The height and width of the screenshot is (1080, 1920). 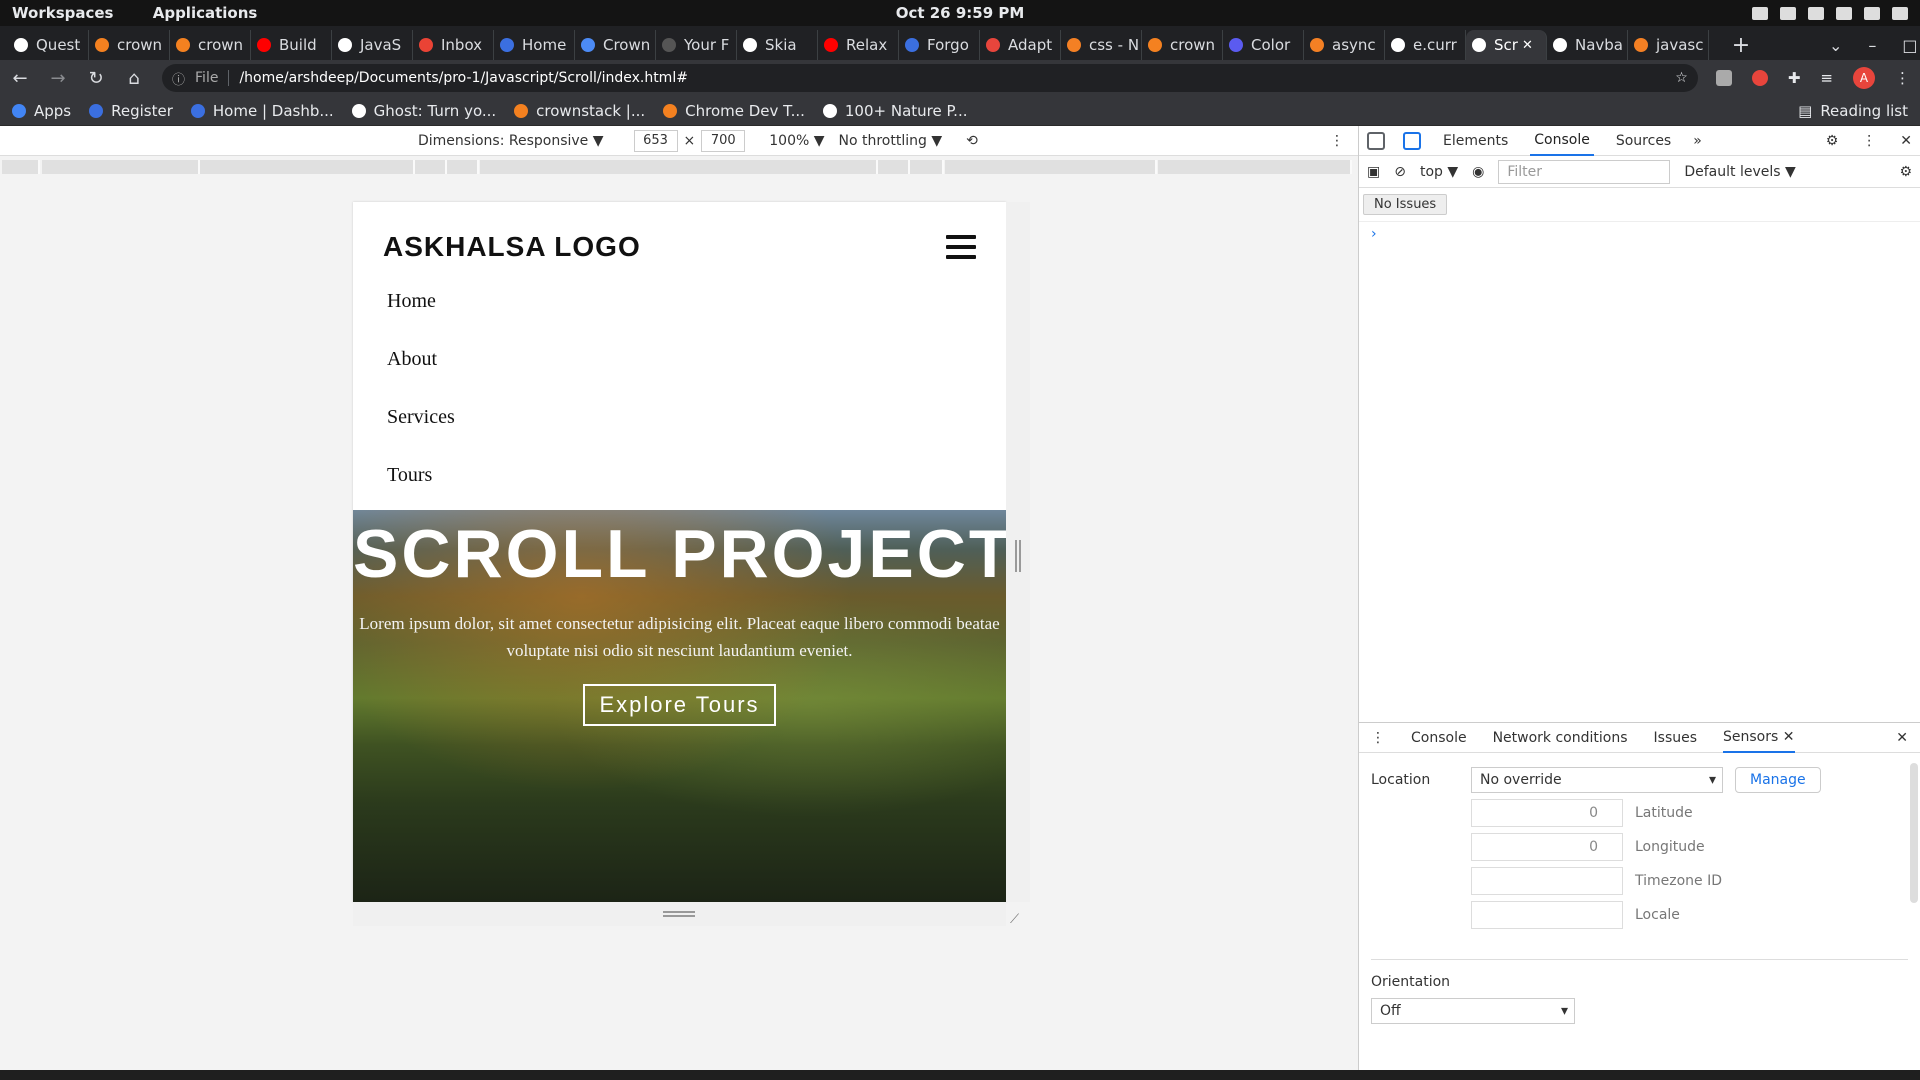 I want to click on extension-icon, so click(x=1723, y=78).